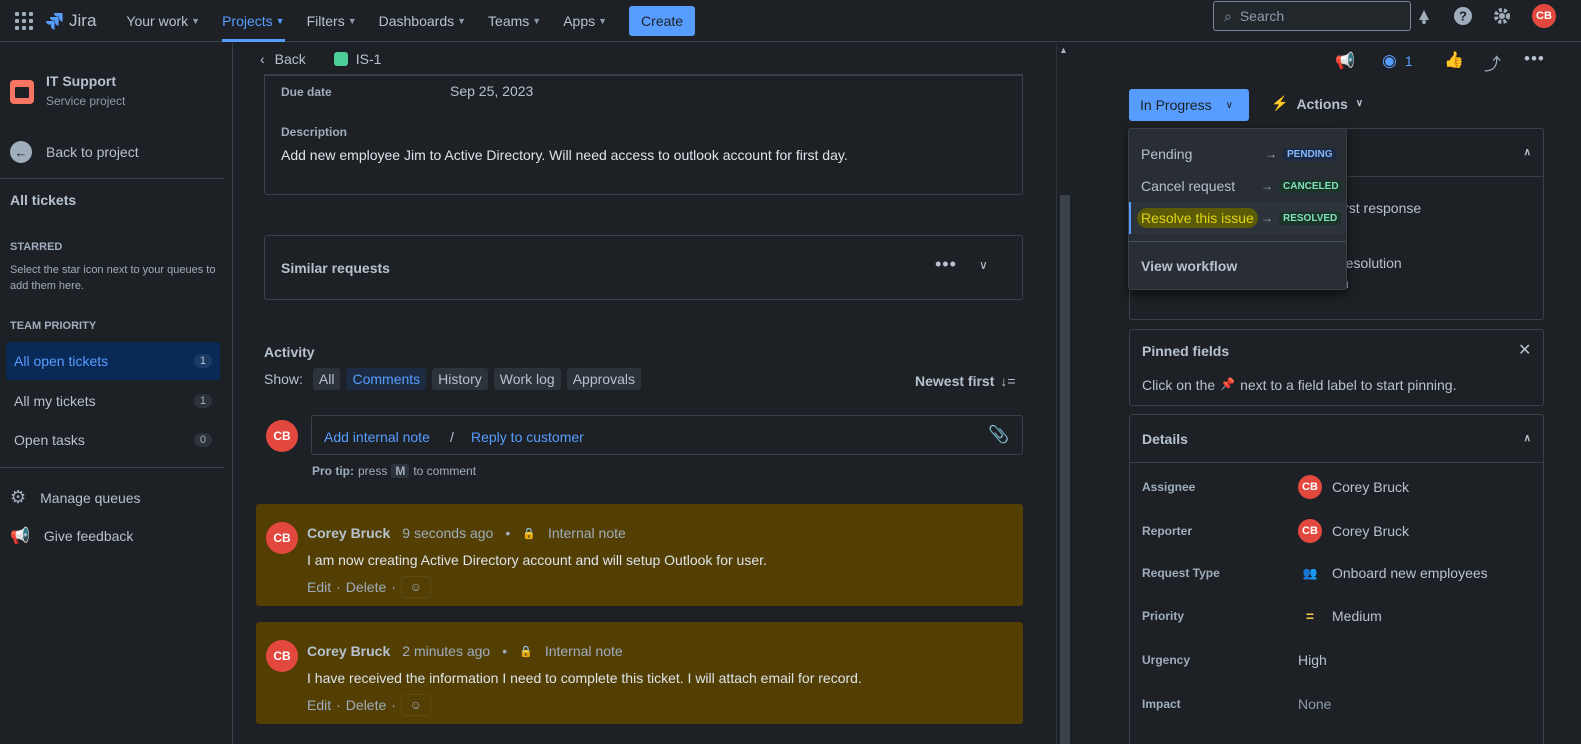 The width and height of the screenshot is (1581, 744). I want to click on queue-all-open-tickets: All open tickets 1, so click(113, 361).